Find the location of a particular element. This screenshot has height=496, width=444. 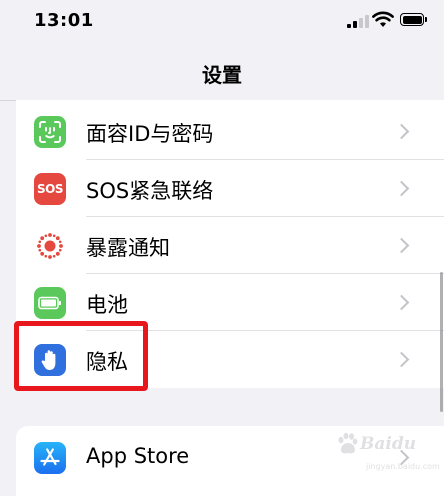

sos-icon-text: SOS is located at coordinates (50, 189).